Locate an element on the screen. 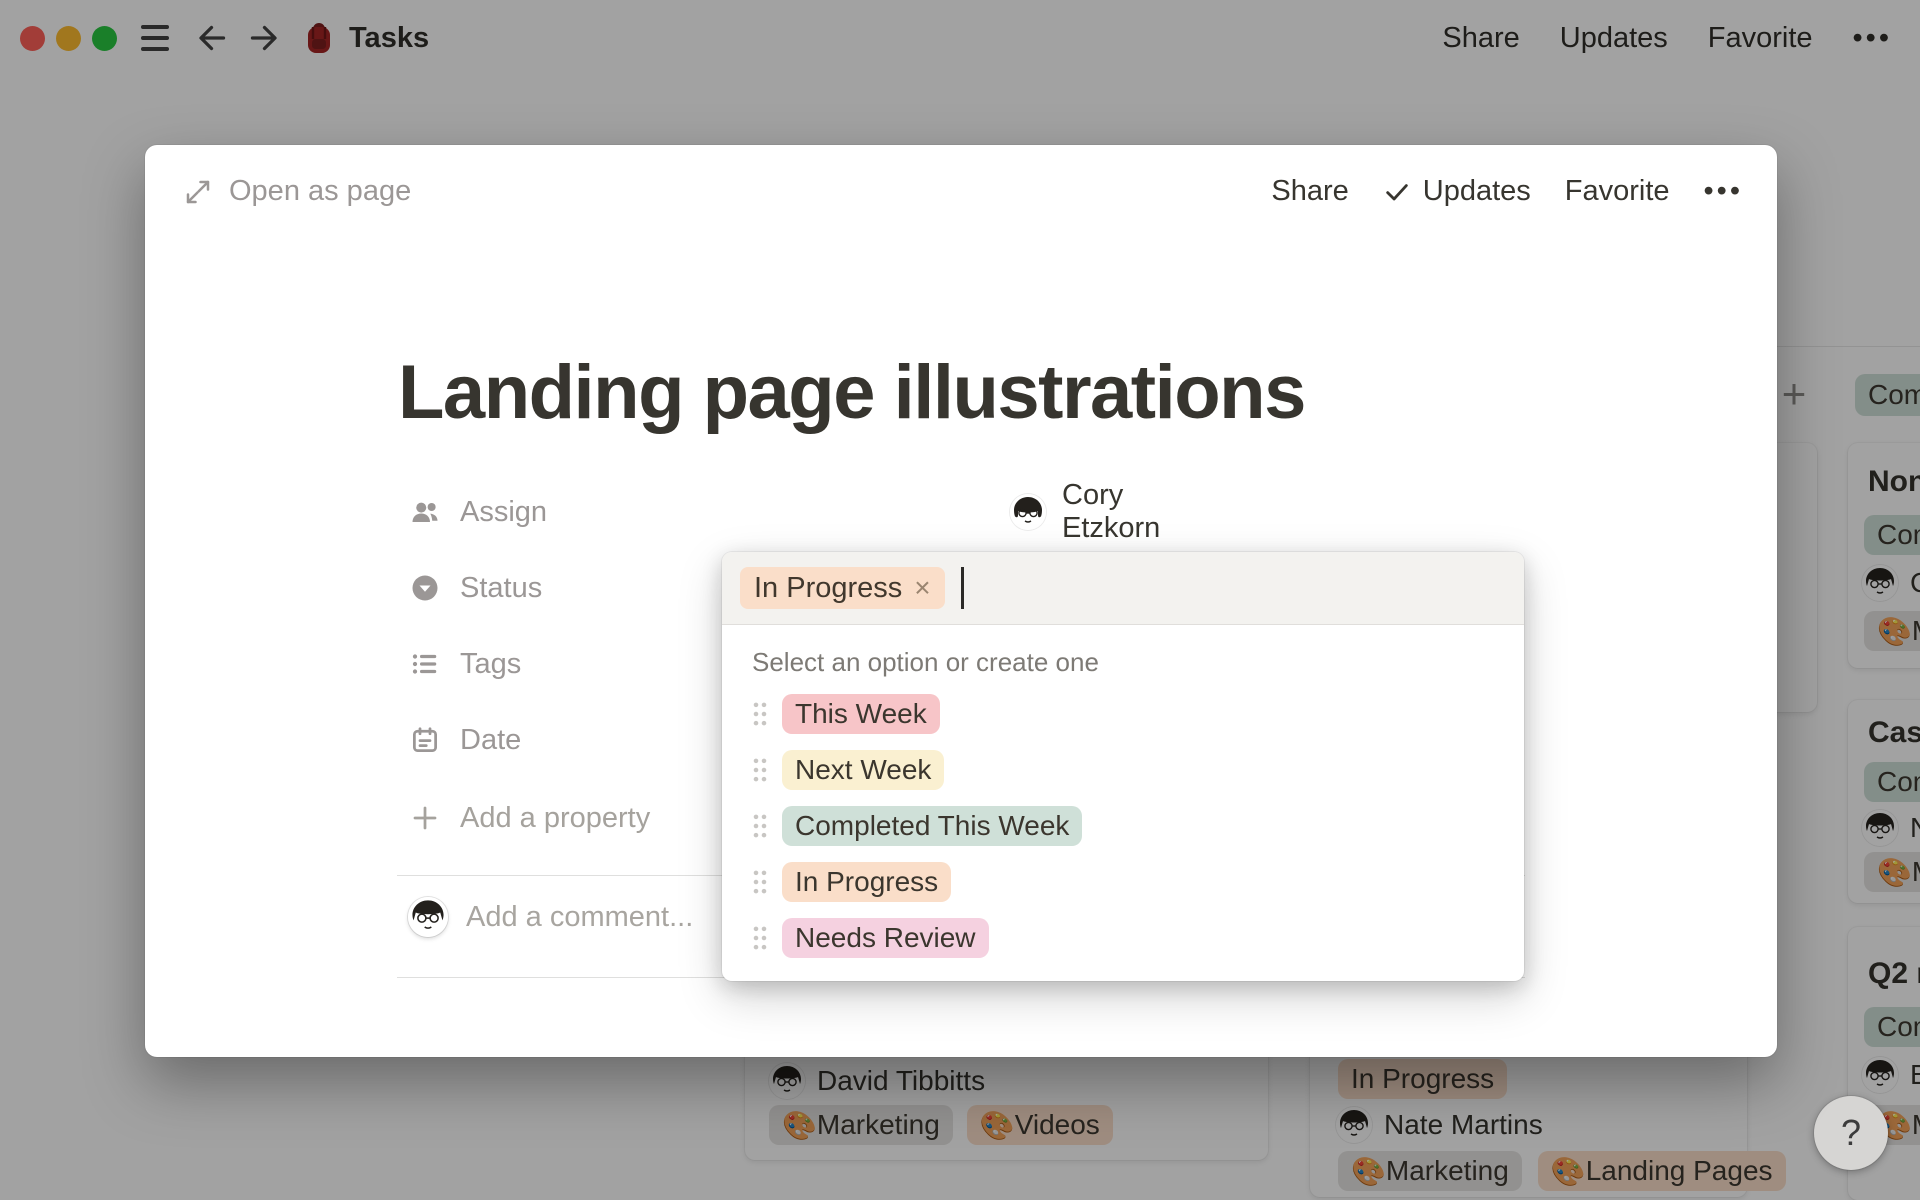 This screenshot has height=1200, width=1920. property-row-assign: Assign Cory Etzkorn is located at coordinates (785, 512).